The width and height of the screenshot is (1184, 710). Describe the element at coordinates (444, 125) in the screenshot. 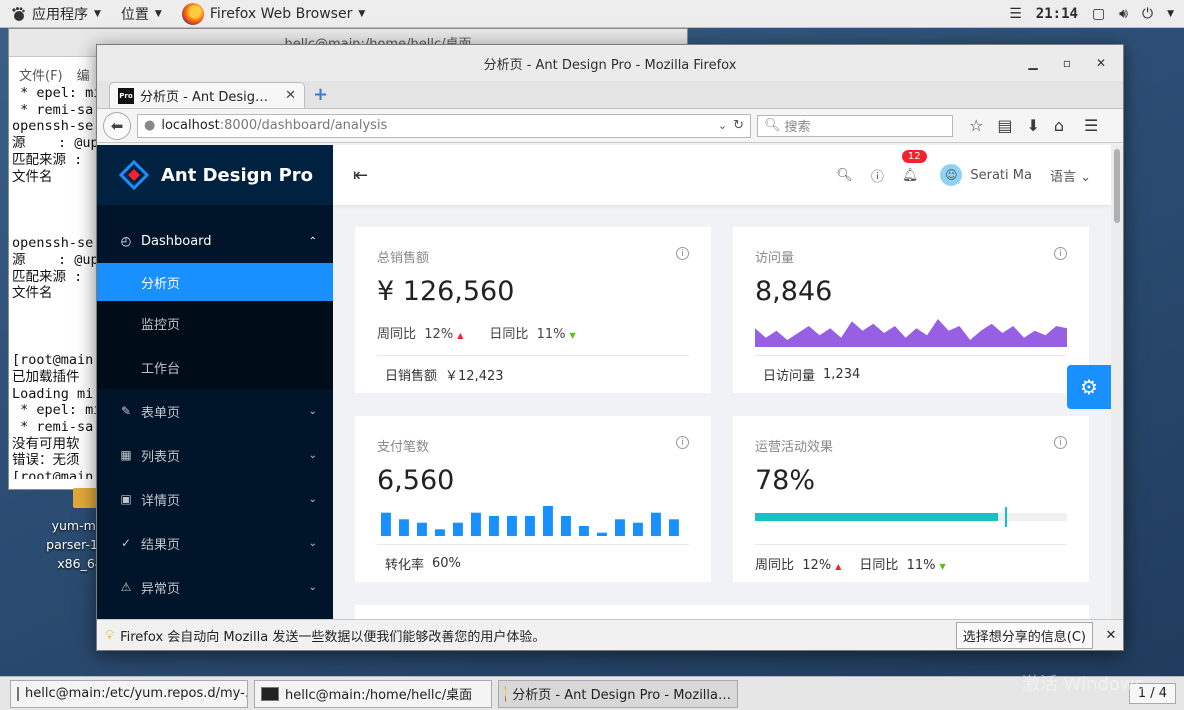

I see `url-bar: ● localhost:8000/dashboard/analysis ⌄ ↻` at that location.